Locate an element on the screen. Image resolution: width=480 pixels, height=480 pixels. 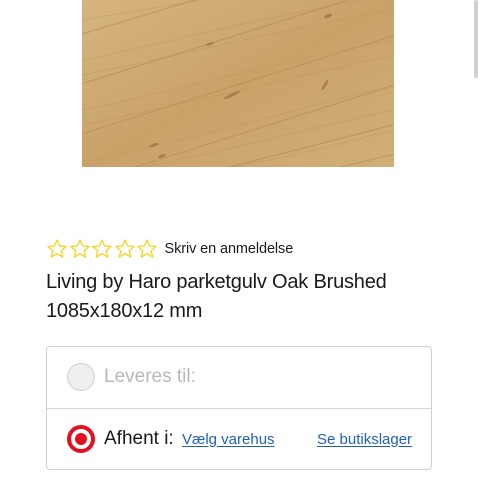
choose-store-link: Vælg varehus is located at coordinates (228, 439).